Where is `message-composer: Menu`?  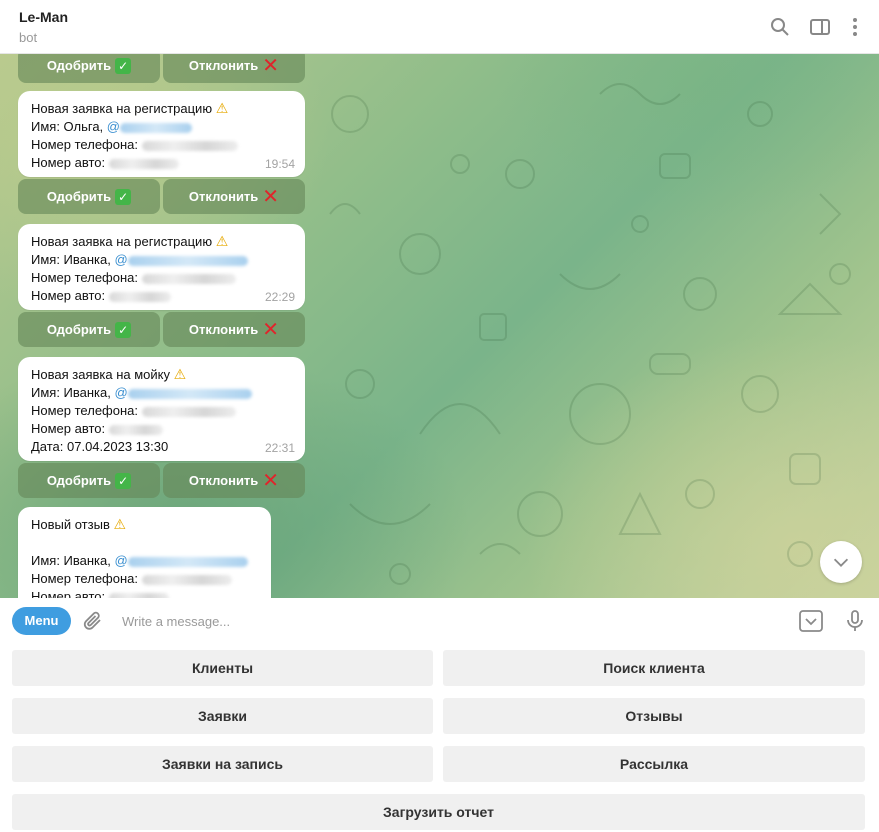
message-composer: Menu is located at coordinates (439, 621).